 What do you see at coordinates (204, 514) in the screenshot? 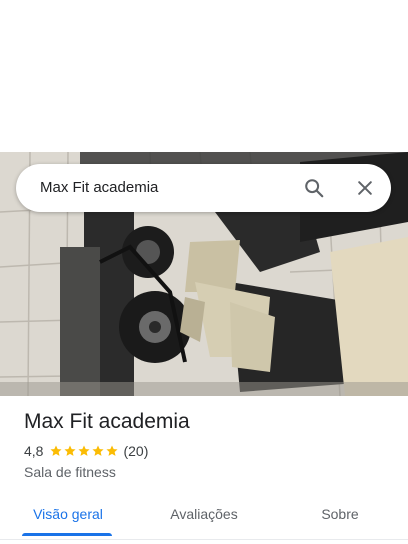
I see `tab-label: Avaliações` at bounding box center [204, 514].